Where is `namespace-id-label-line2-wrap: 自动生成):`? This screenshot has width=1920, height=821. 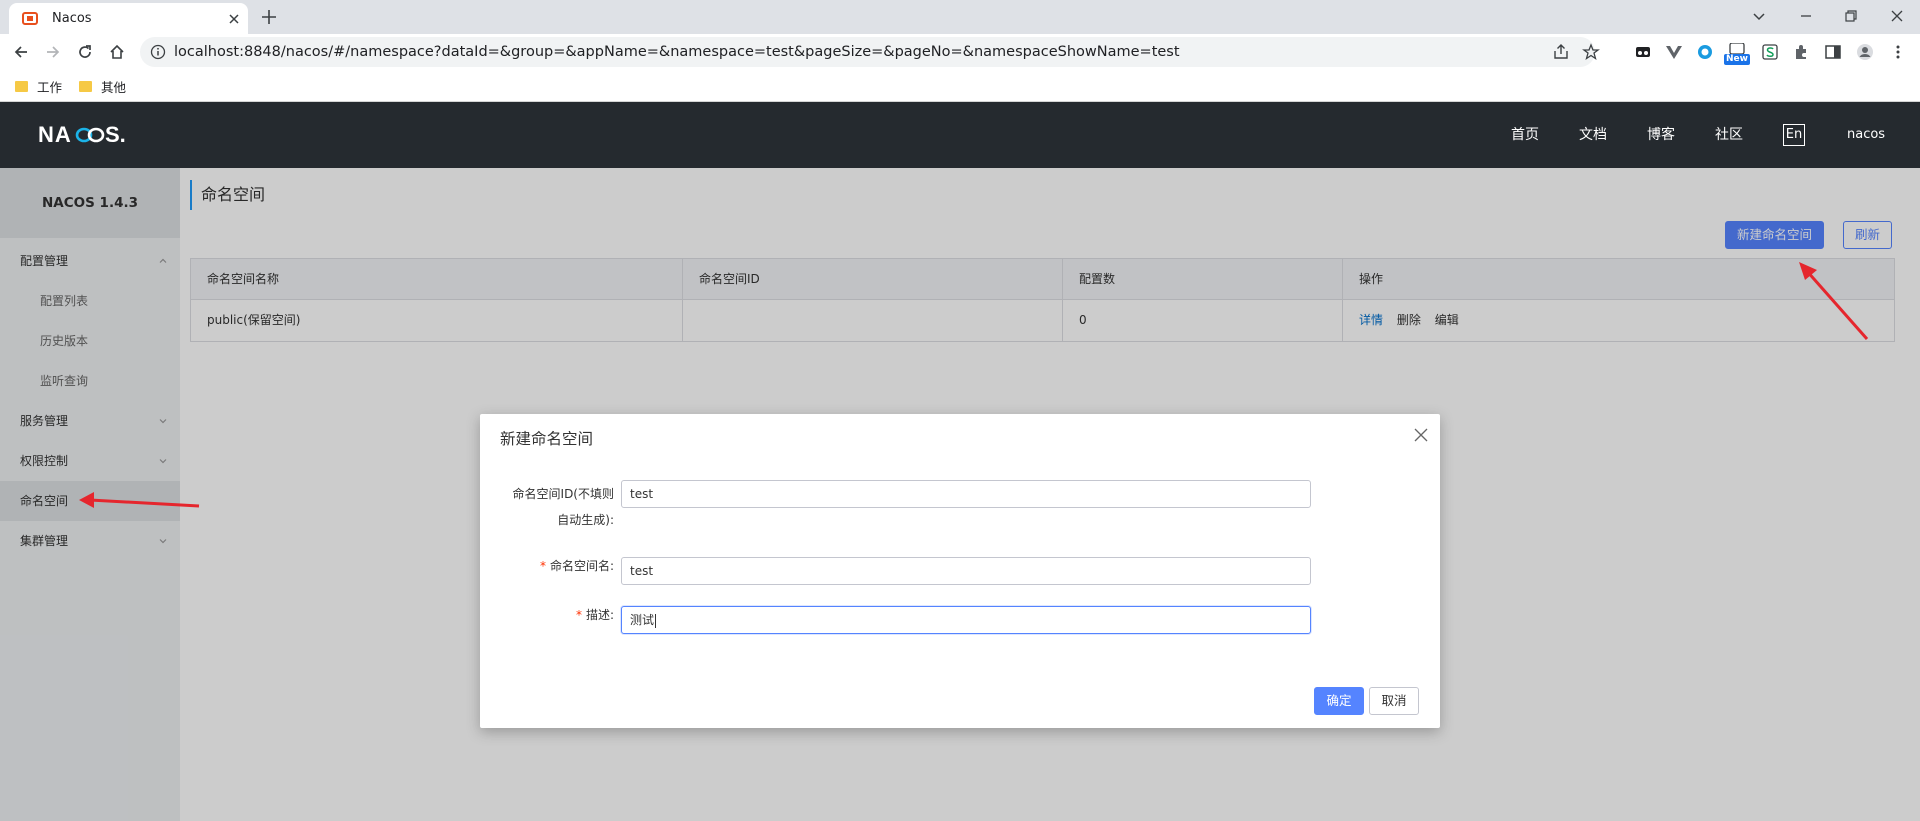
namespace-id-label-line2-wrap: 自动生成): is located at coordinates (585, 520).